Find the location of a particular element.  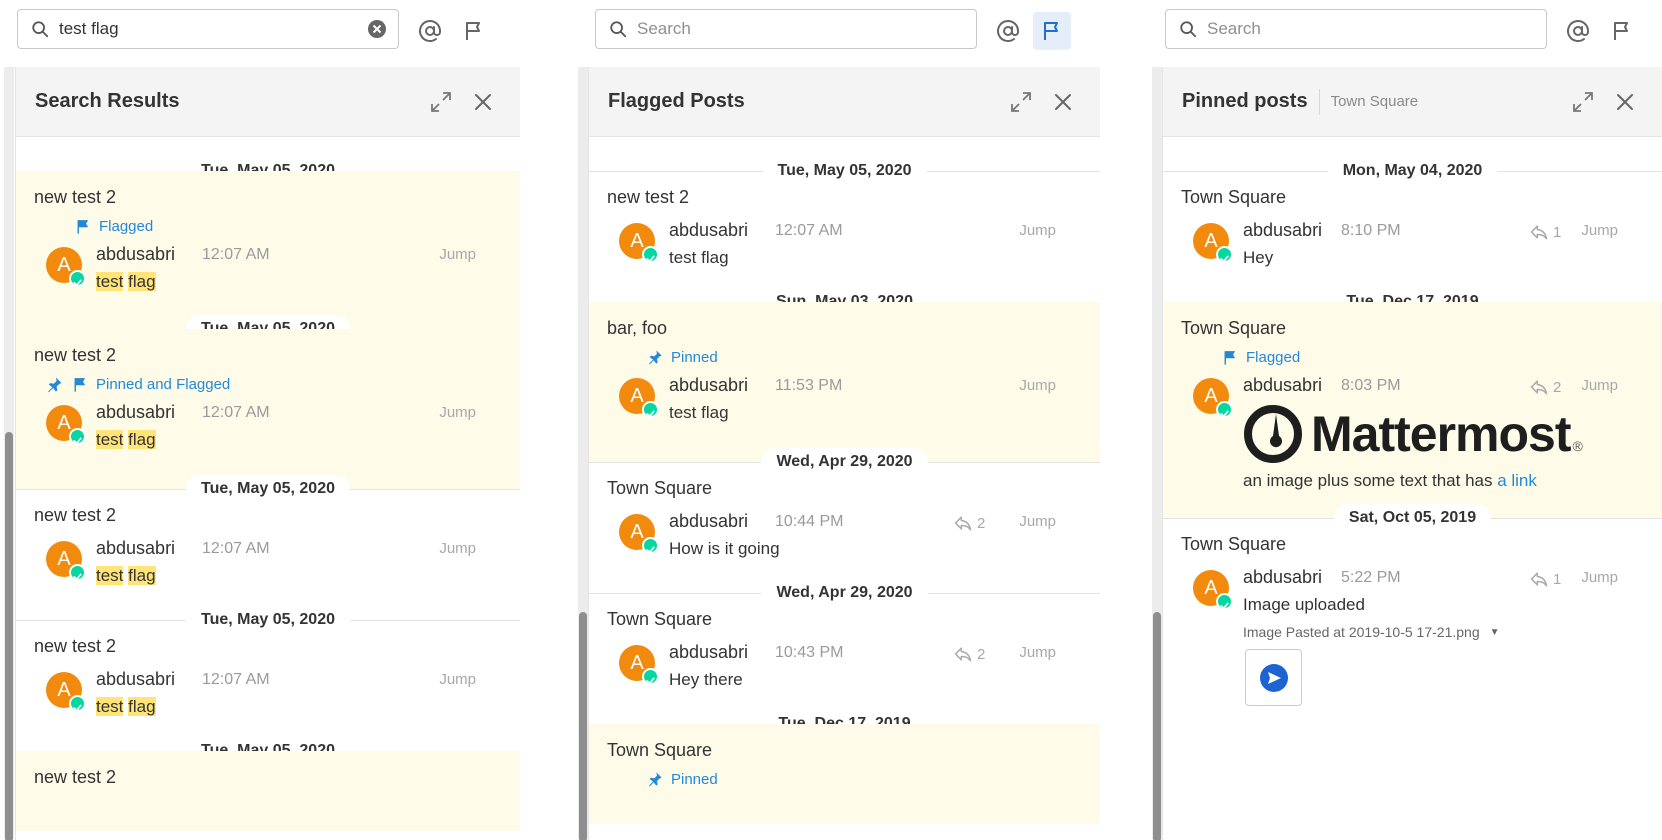

channel-name: bar, foo is located at coordinates (844, 328).